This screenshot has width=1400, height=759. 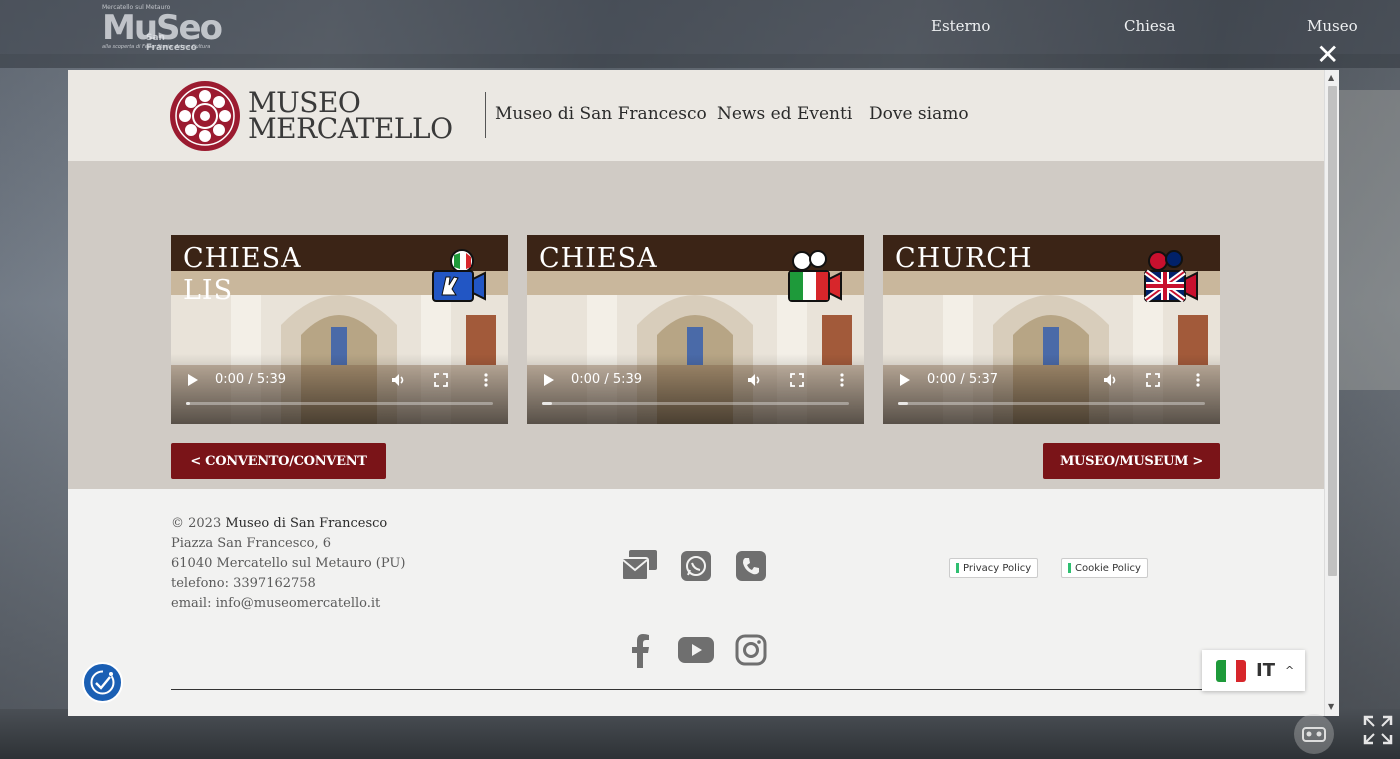 I want to click on nav-dove-siamo: Dove siamo, so click(x=919, y=114).